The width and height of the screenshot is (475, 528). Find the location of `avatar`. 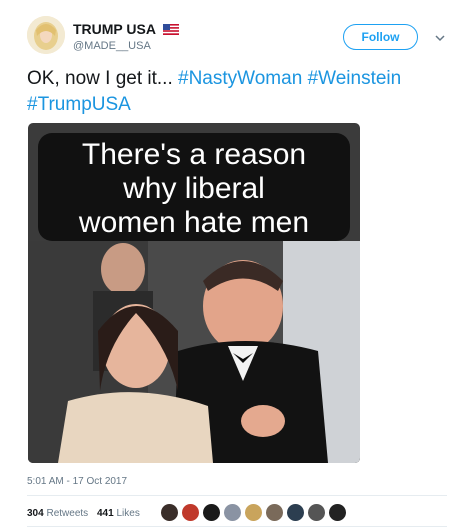

avatar is located at coordinates (46, 35).